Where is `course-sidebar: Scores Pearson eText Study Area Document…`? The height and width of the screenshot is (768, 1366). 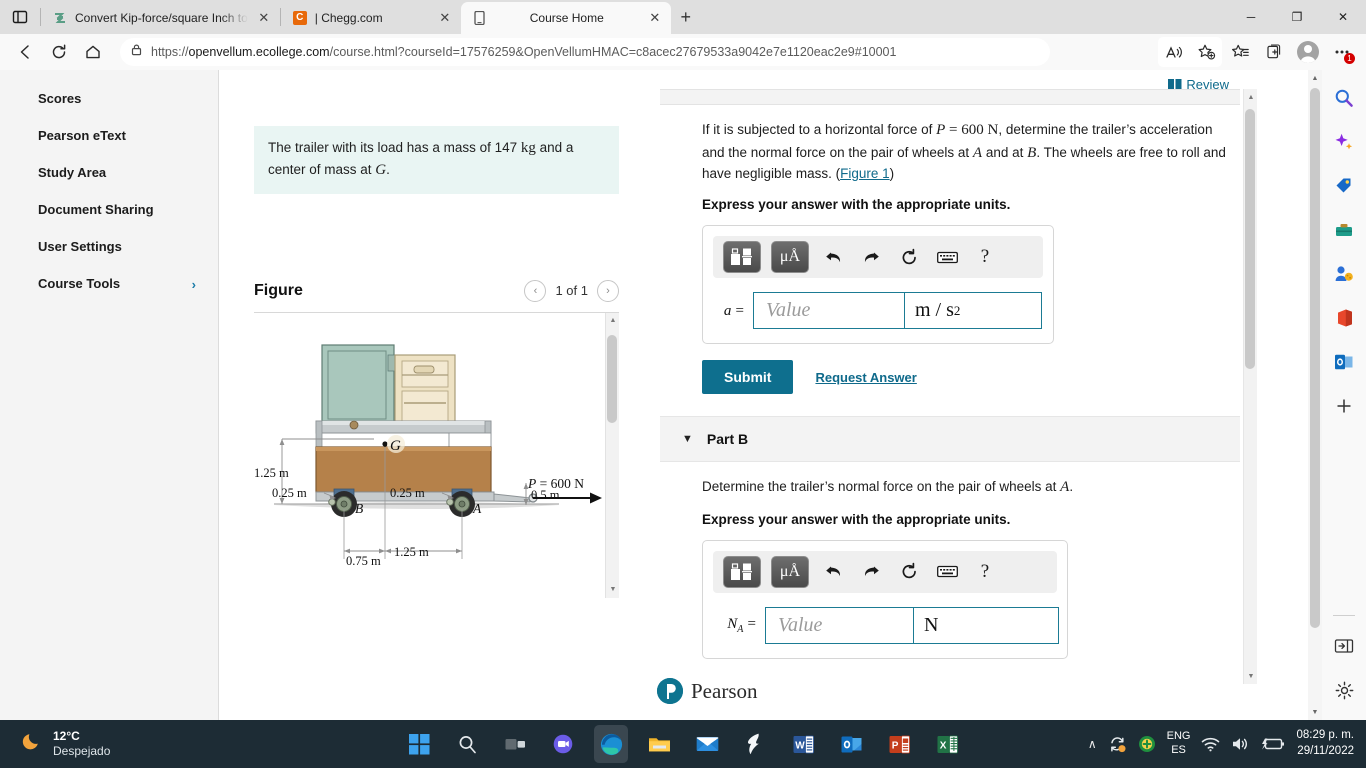
course-sidebar: Scores Pearson eText Study Area Document… is located at coordinates (109, 395).